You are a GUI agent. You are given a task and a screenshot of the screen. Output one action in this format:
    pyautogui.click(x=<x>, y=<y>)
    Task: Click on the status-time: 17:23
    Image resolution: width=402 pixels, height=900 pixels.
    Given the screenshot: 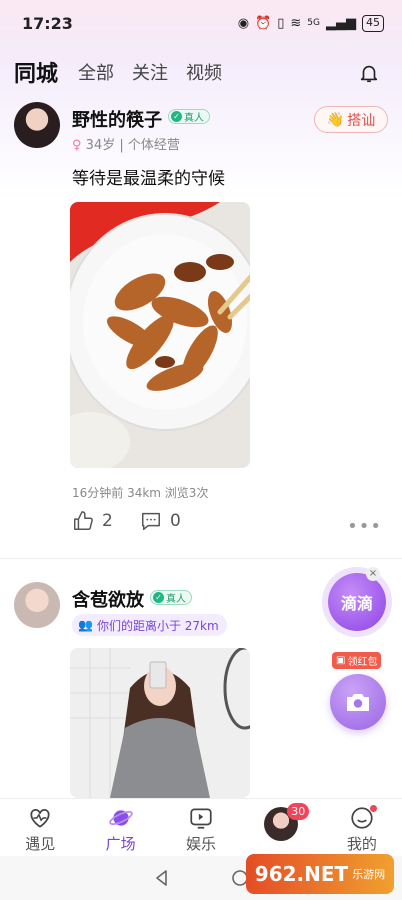 What is the action you would take?
    pyautogui.click(x=47, y=23)
    